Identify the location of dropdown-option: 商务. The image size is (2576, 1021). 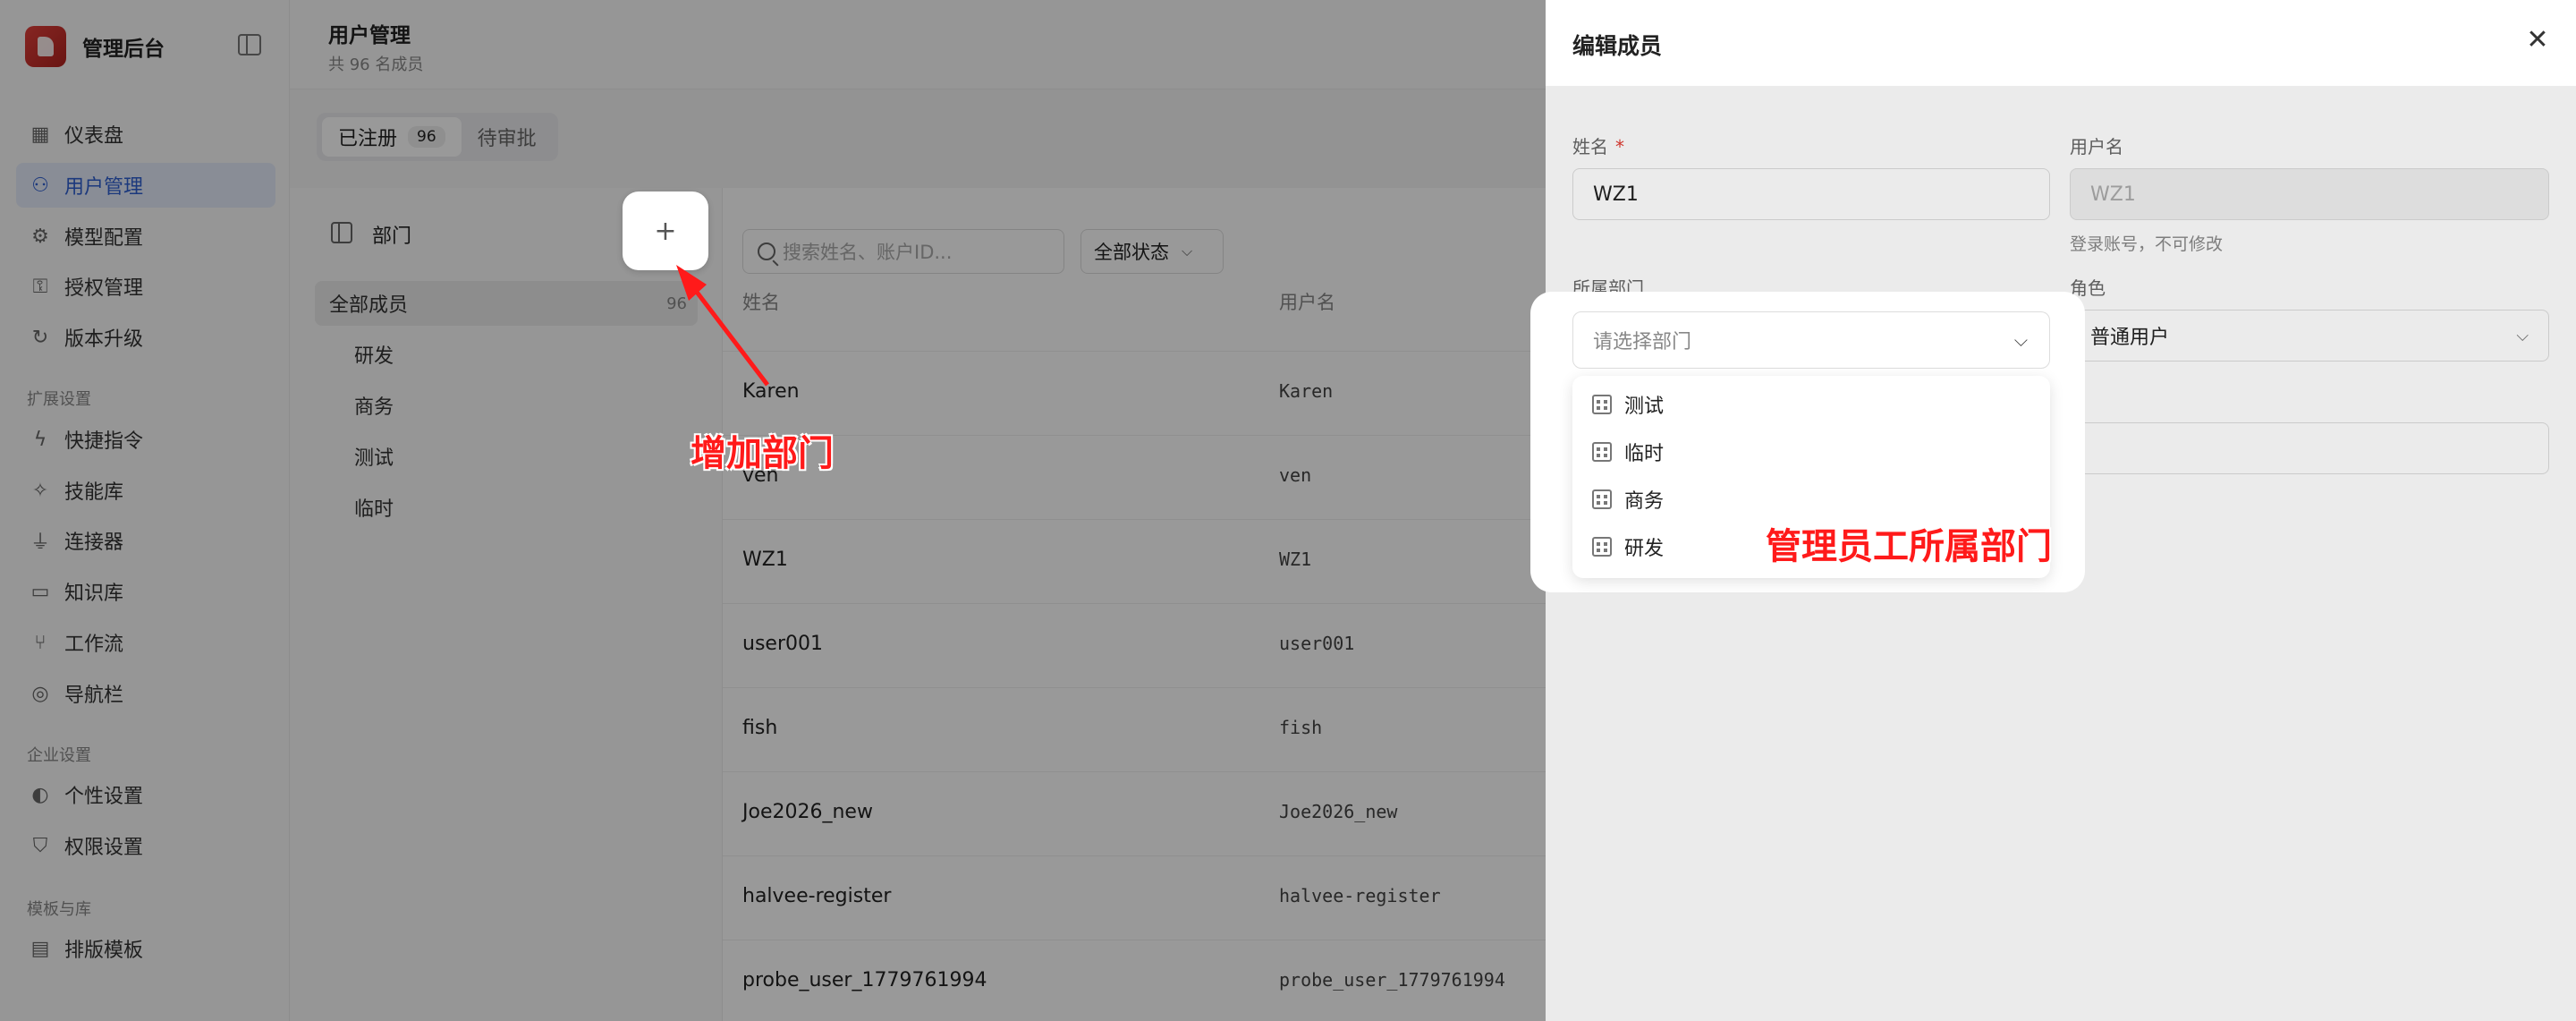
(1628, 499).